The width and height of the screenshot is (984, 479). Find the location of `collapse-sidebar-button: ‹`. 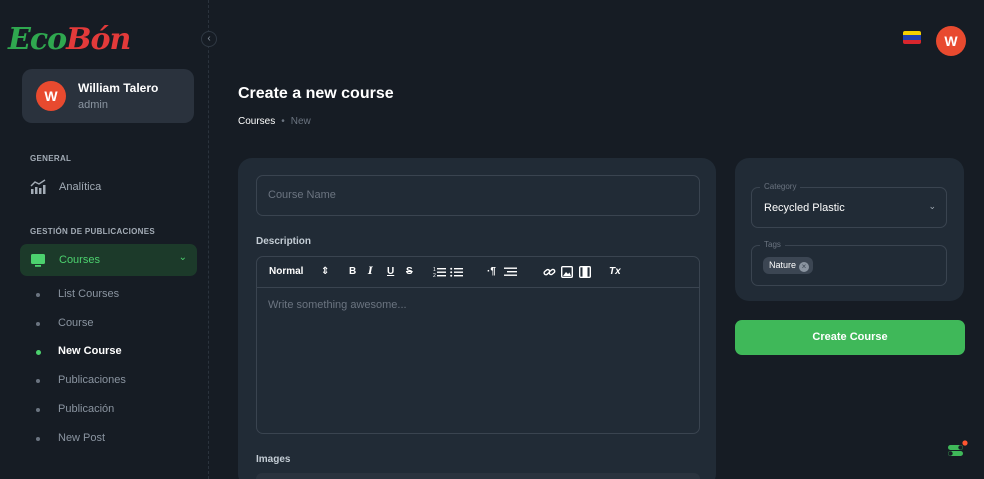

collapse-sidebar-button: ‹ is located at coordinates (209, 39).